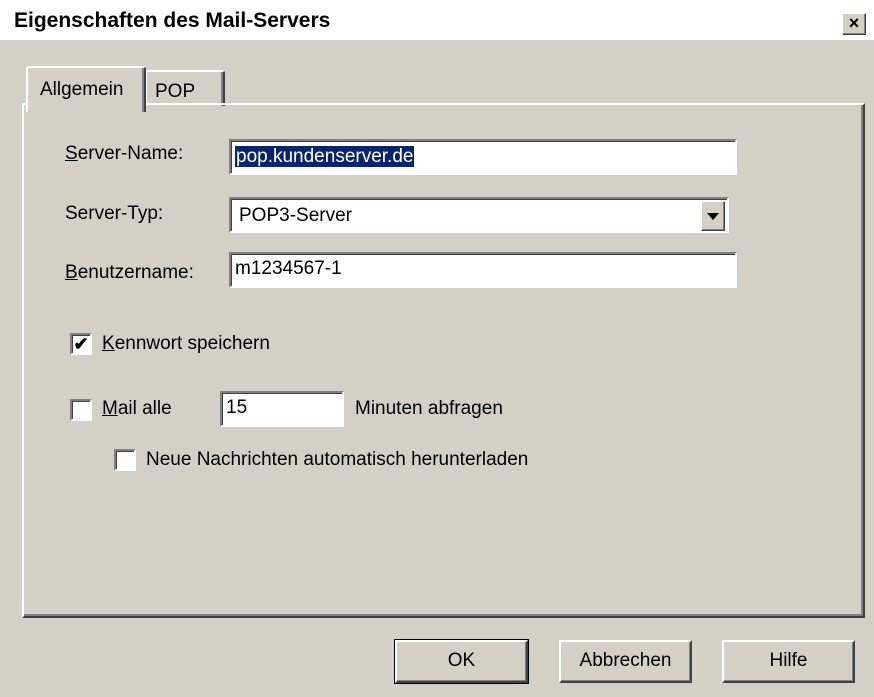 Image resolution: width=874 pixels, height=697 pixels. I want to click on server-name-value: pop.kundenserver.de, so click(325, 156).